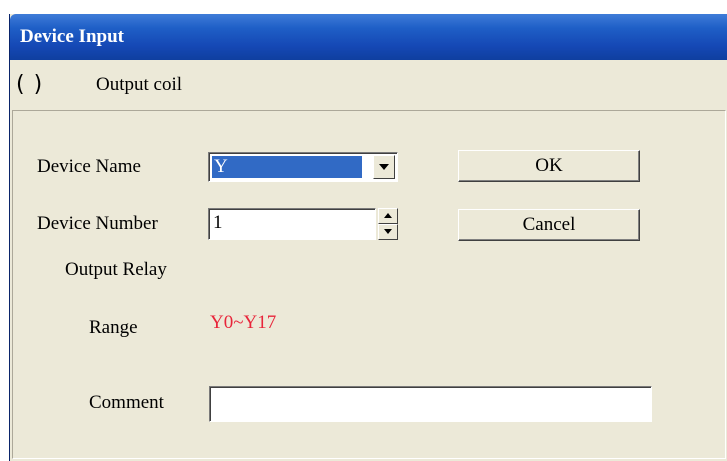  What do you see at coordinates (126, 402) in the screenshot?
I see `comment-label: Comment` at bounding box center [126, 402].